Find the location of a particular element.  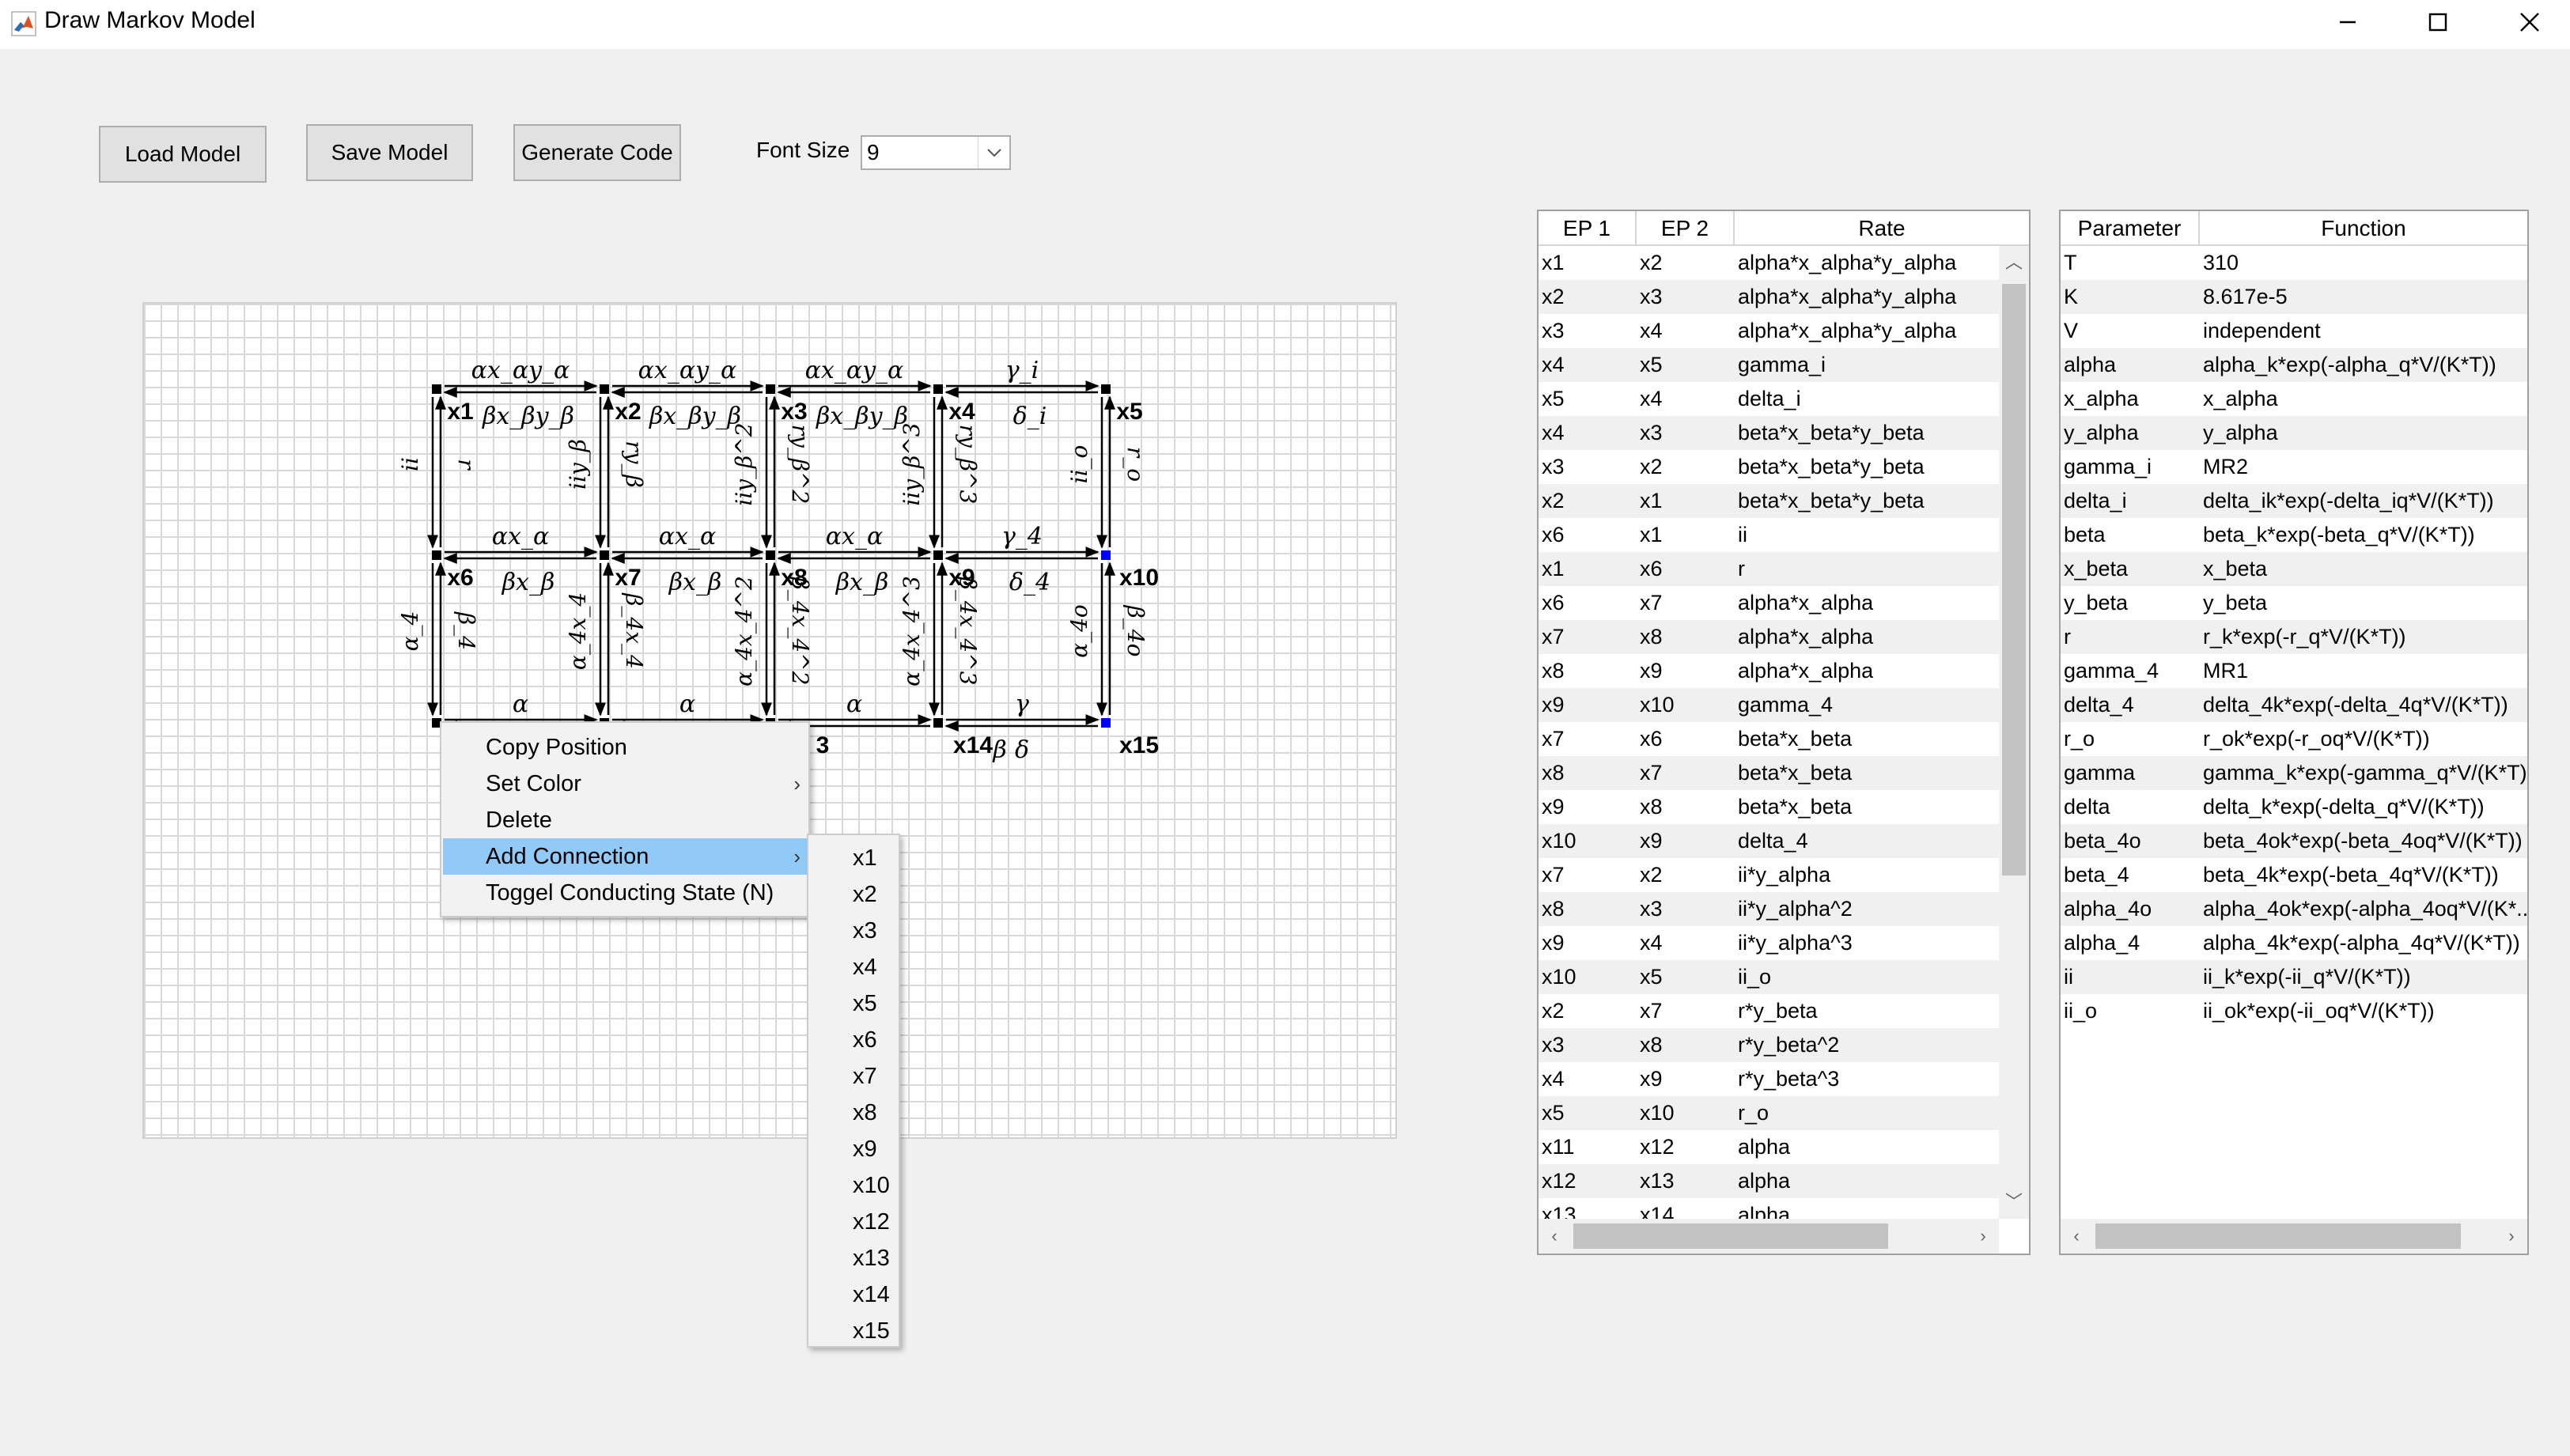

rate-cell: x11 is located at coordinates (1588, 1147).